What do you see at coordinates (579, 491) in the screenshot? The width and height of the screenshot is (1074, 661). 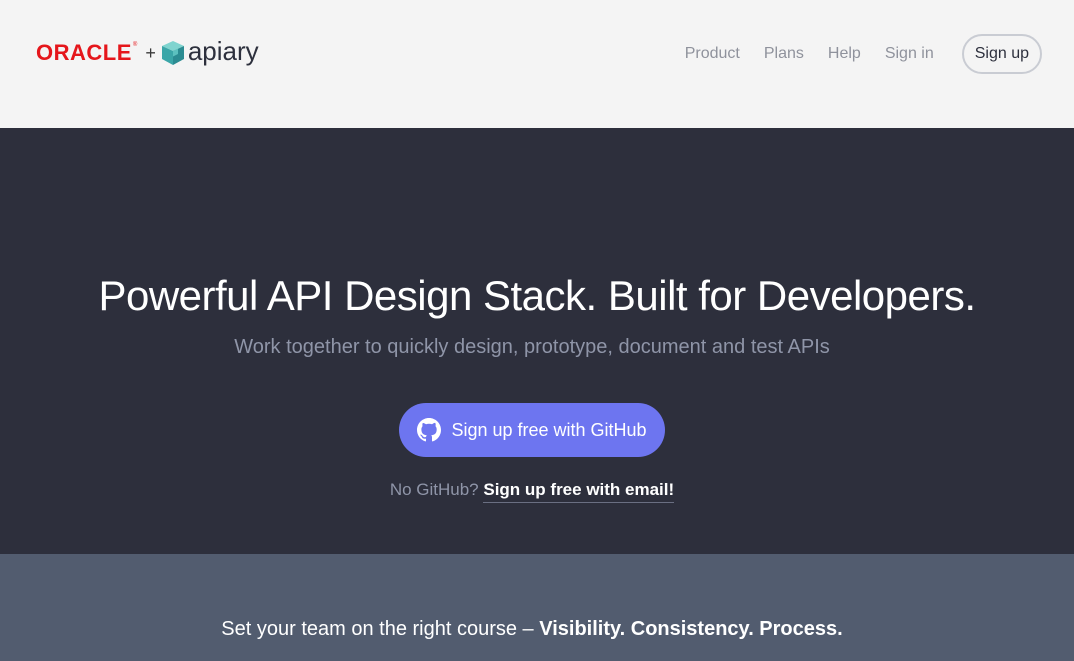 I see `email-signup-link: Sign up free with email!` at bounding box center [579, 491].